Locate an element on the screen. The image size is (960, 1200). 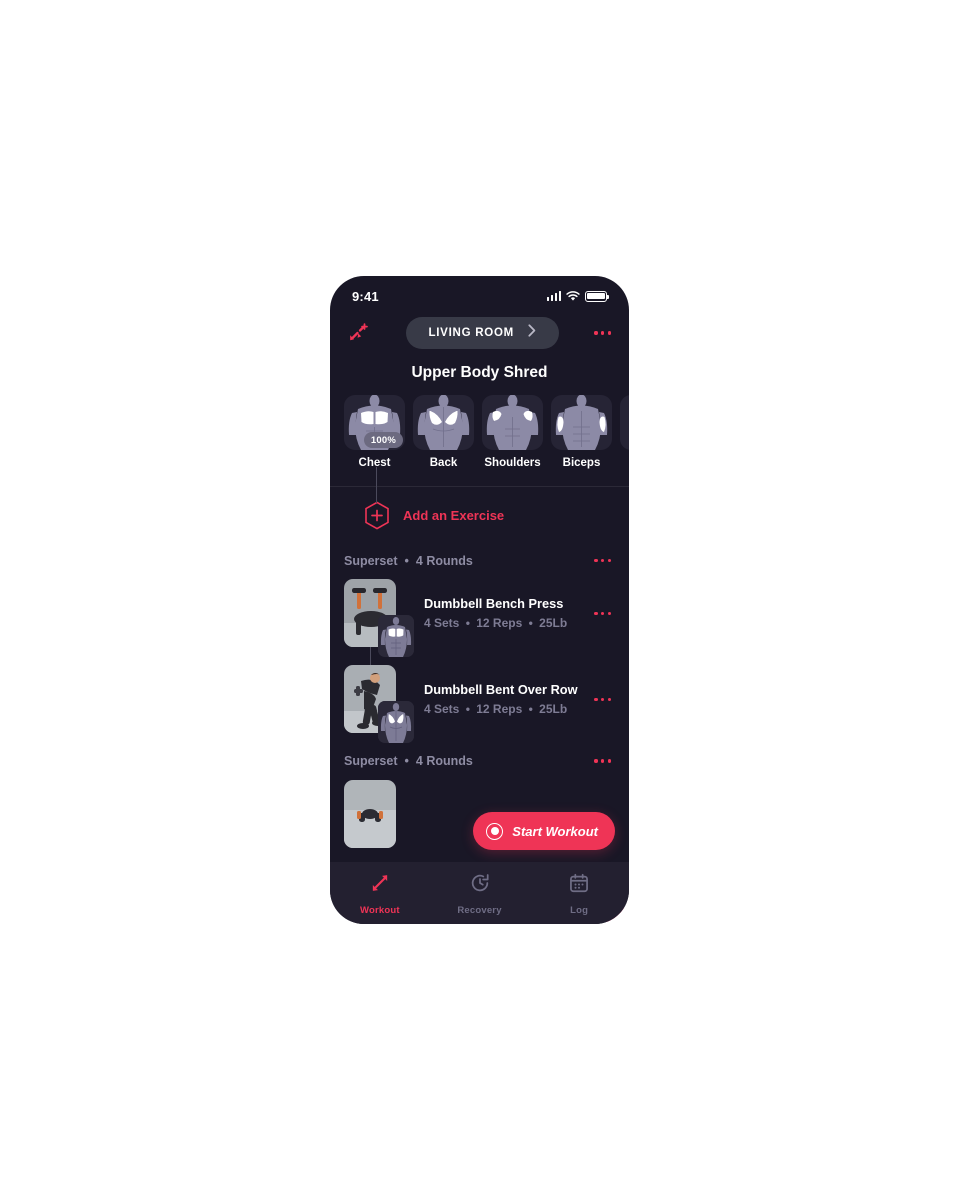
muscle-percent-badge: 100% is located at coordinates (383, 440).